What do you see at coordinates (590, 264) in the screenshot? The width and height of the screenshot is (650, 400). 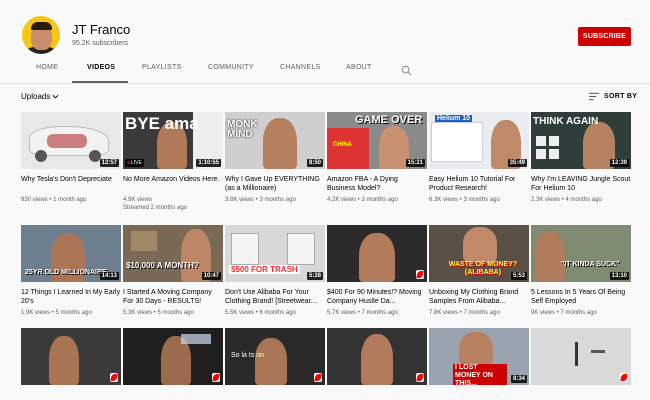 I see `thumbnail-overlay-text: "IT KINDA SUCK"` at bounding box center [590, 264].